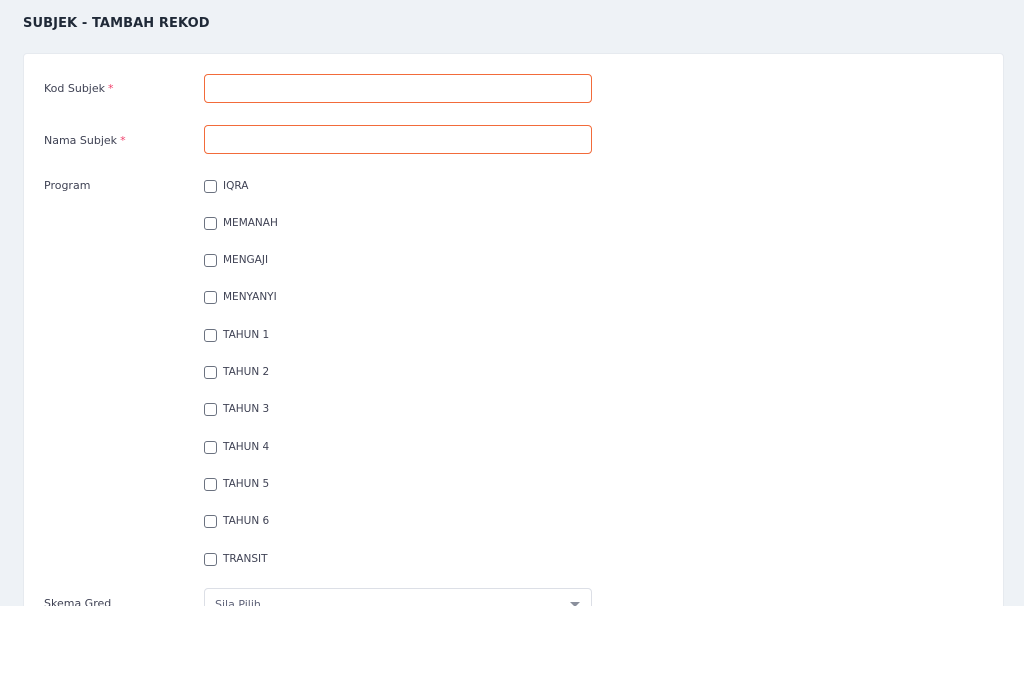 Image resolution: width=1024 pixels, height=678 pixels. I want to click on select-value: Sila Pilih, so click(238, 602).